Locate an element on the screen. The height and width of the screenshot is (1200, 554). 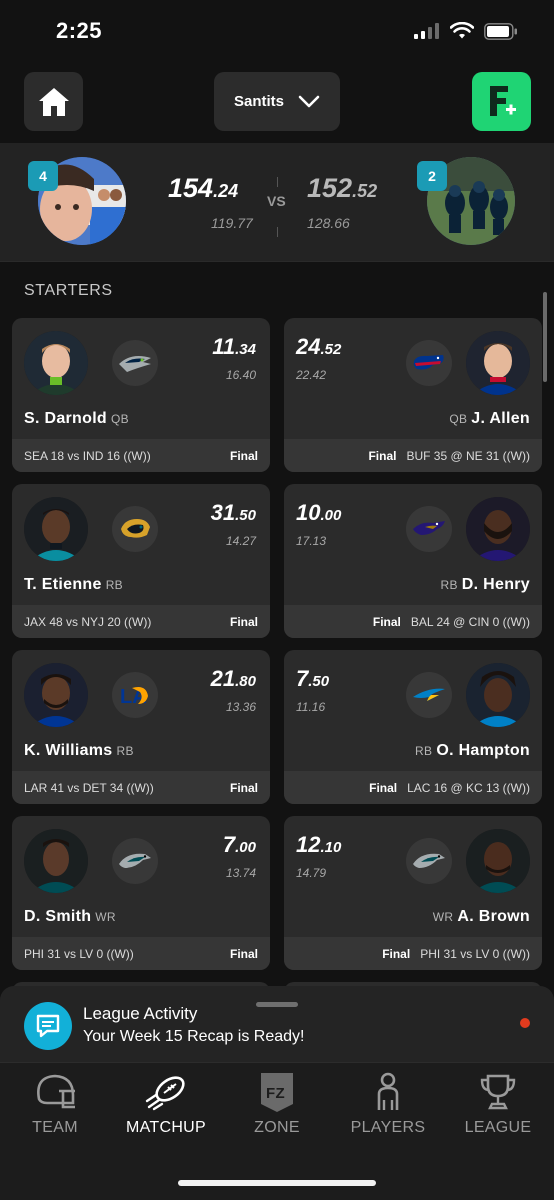
points-int: 12 is located at coordinates (308, 844).